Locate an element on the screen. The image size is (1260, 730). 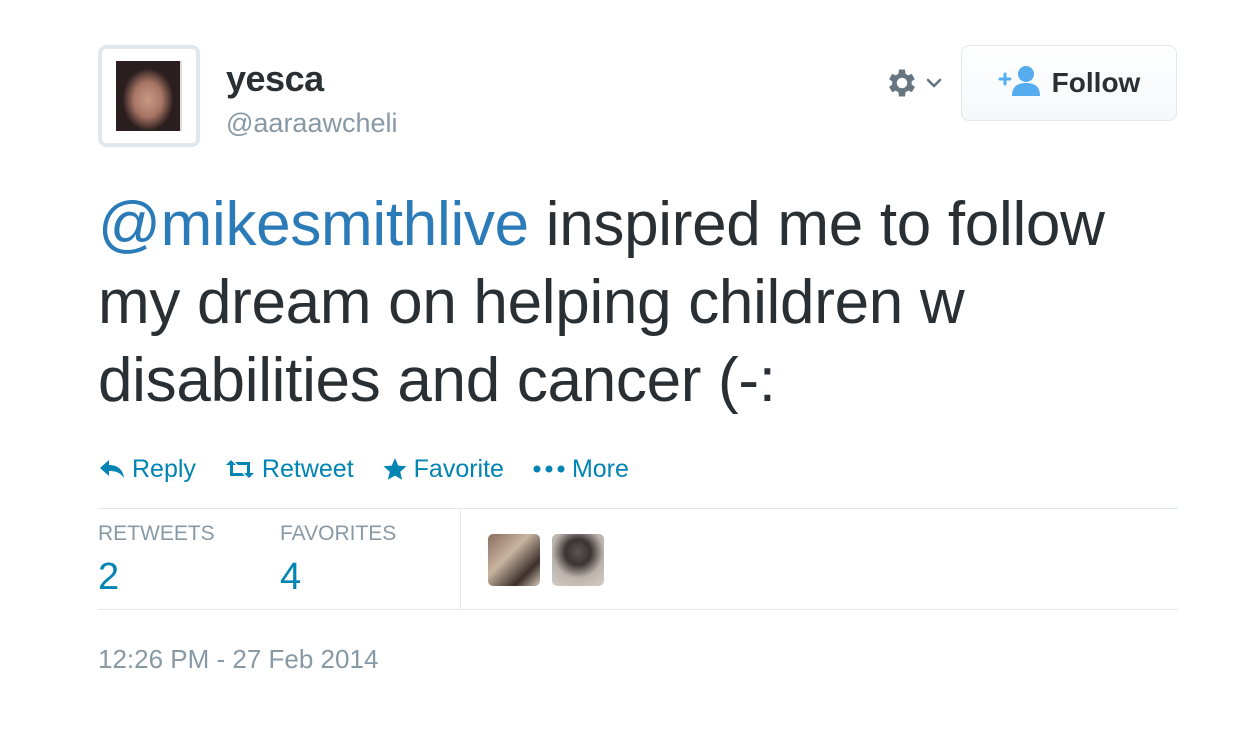
display-name: yesca is located at coordinates (275, 79).